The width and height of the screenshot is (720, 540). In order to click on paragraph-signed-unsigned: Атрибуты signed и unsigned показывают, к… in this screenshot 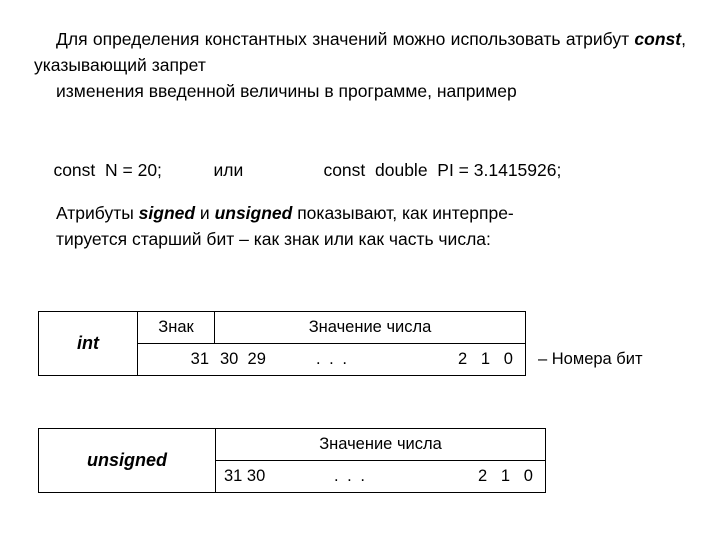, I will do `click(360, 226)`.